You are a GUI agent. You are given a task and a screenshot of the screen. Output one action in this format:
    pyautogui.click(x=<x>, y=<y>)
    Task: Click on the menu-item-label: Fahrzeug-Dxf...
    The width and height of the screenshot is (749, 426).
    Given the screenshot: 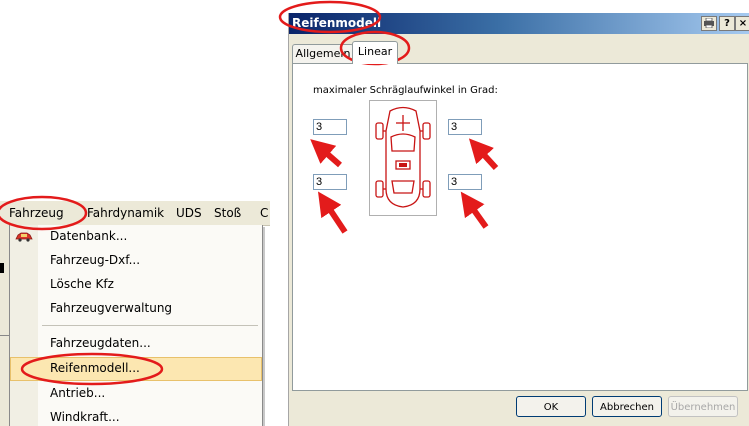 What is the action you would take?
    pyautogui.click(x=95, y=260)
    